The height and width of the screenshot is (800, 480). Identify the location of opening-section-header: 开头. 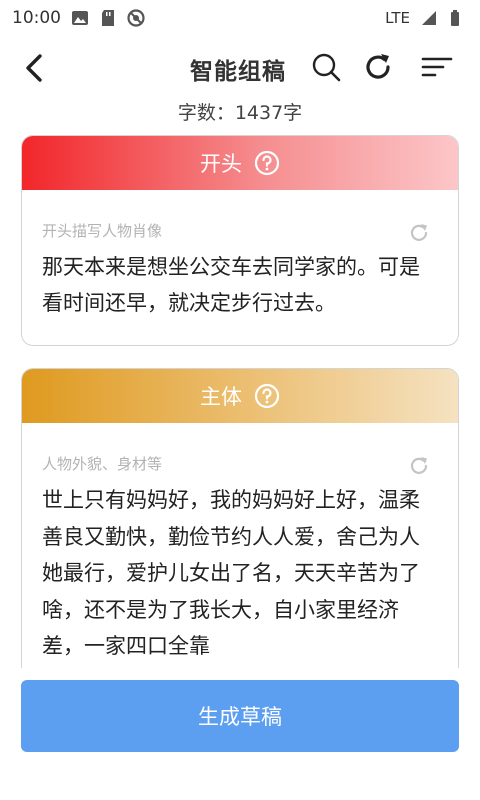
(240, 163).